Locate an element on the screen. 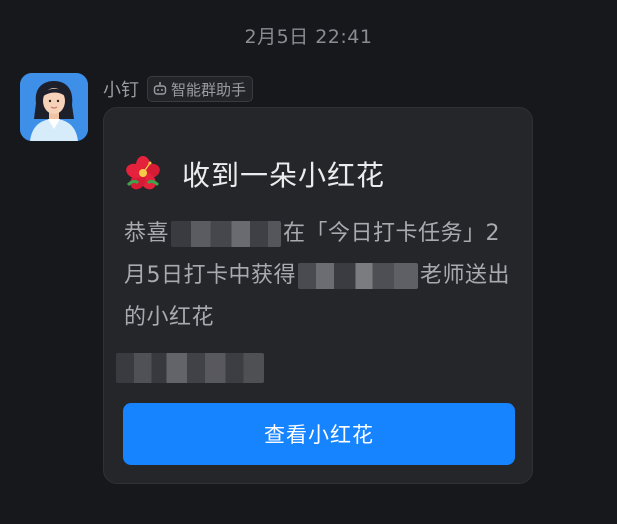 This screenshot has width=617, height=524. body-line-2-prefix: 月5日打卡中获得 is located at coordinates (210, 275).